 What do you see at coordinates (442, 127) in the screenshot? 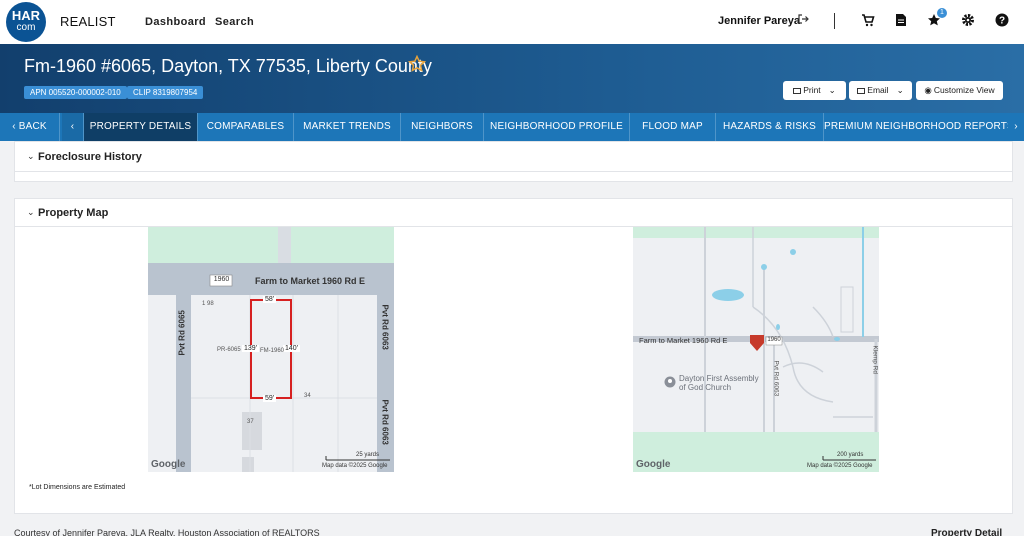
I see `tab-neighbors: NEIGHBORS` at bounding box center [442, 127].